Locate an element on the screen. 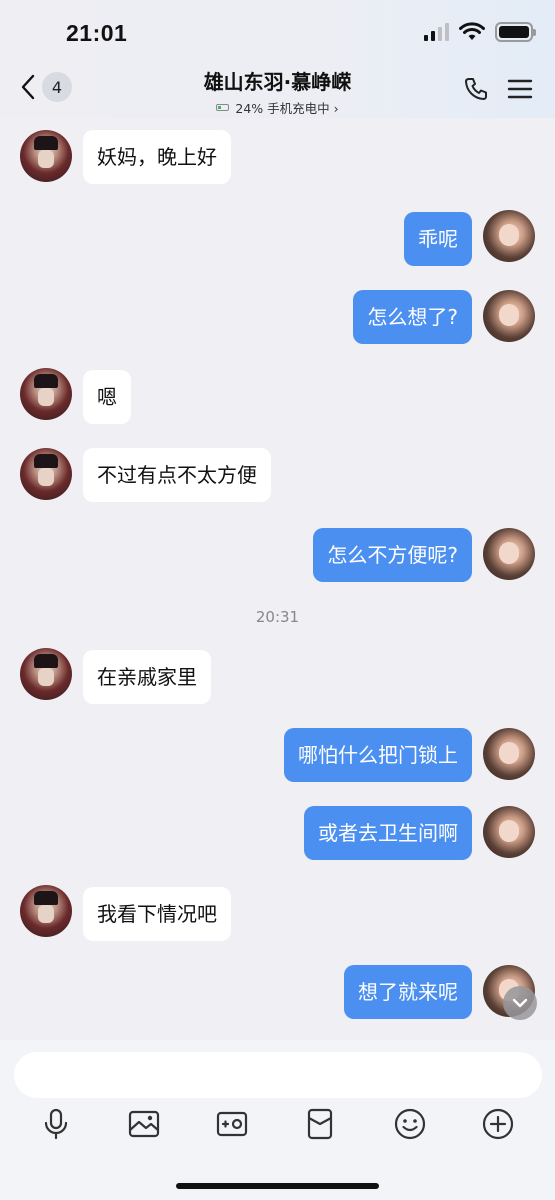 This screenshot has width=555, height=1200. status-icons is located at coordinates (480, 32).